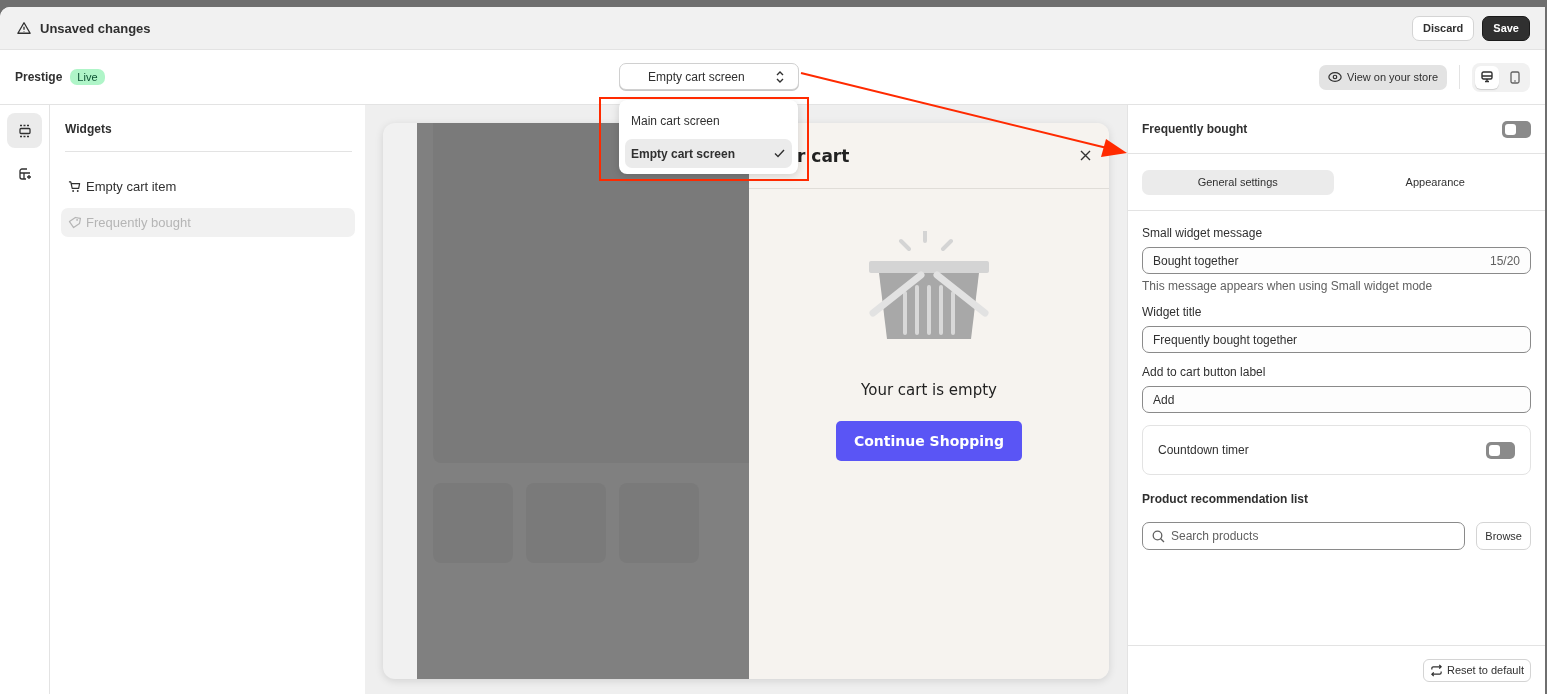  What do you see at coordinates (1158, 536) in the screenshot?
I see `search-icon` at bounding box center [1158, 536].